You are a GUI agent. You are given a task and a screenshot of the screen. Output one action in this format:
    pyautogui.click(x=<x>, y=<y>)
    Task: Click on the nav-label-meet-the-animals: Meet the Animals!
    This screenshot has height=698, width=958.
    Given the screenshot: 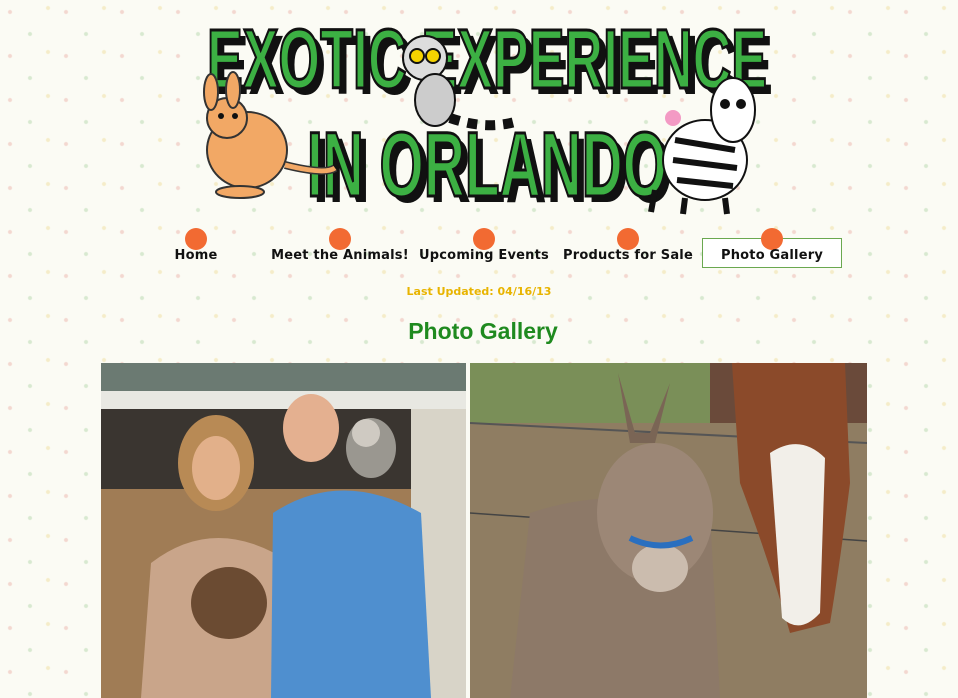 What is the action you would take?
    pyautogui.click(x=340, y=255)
    